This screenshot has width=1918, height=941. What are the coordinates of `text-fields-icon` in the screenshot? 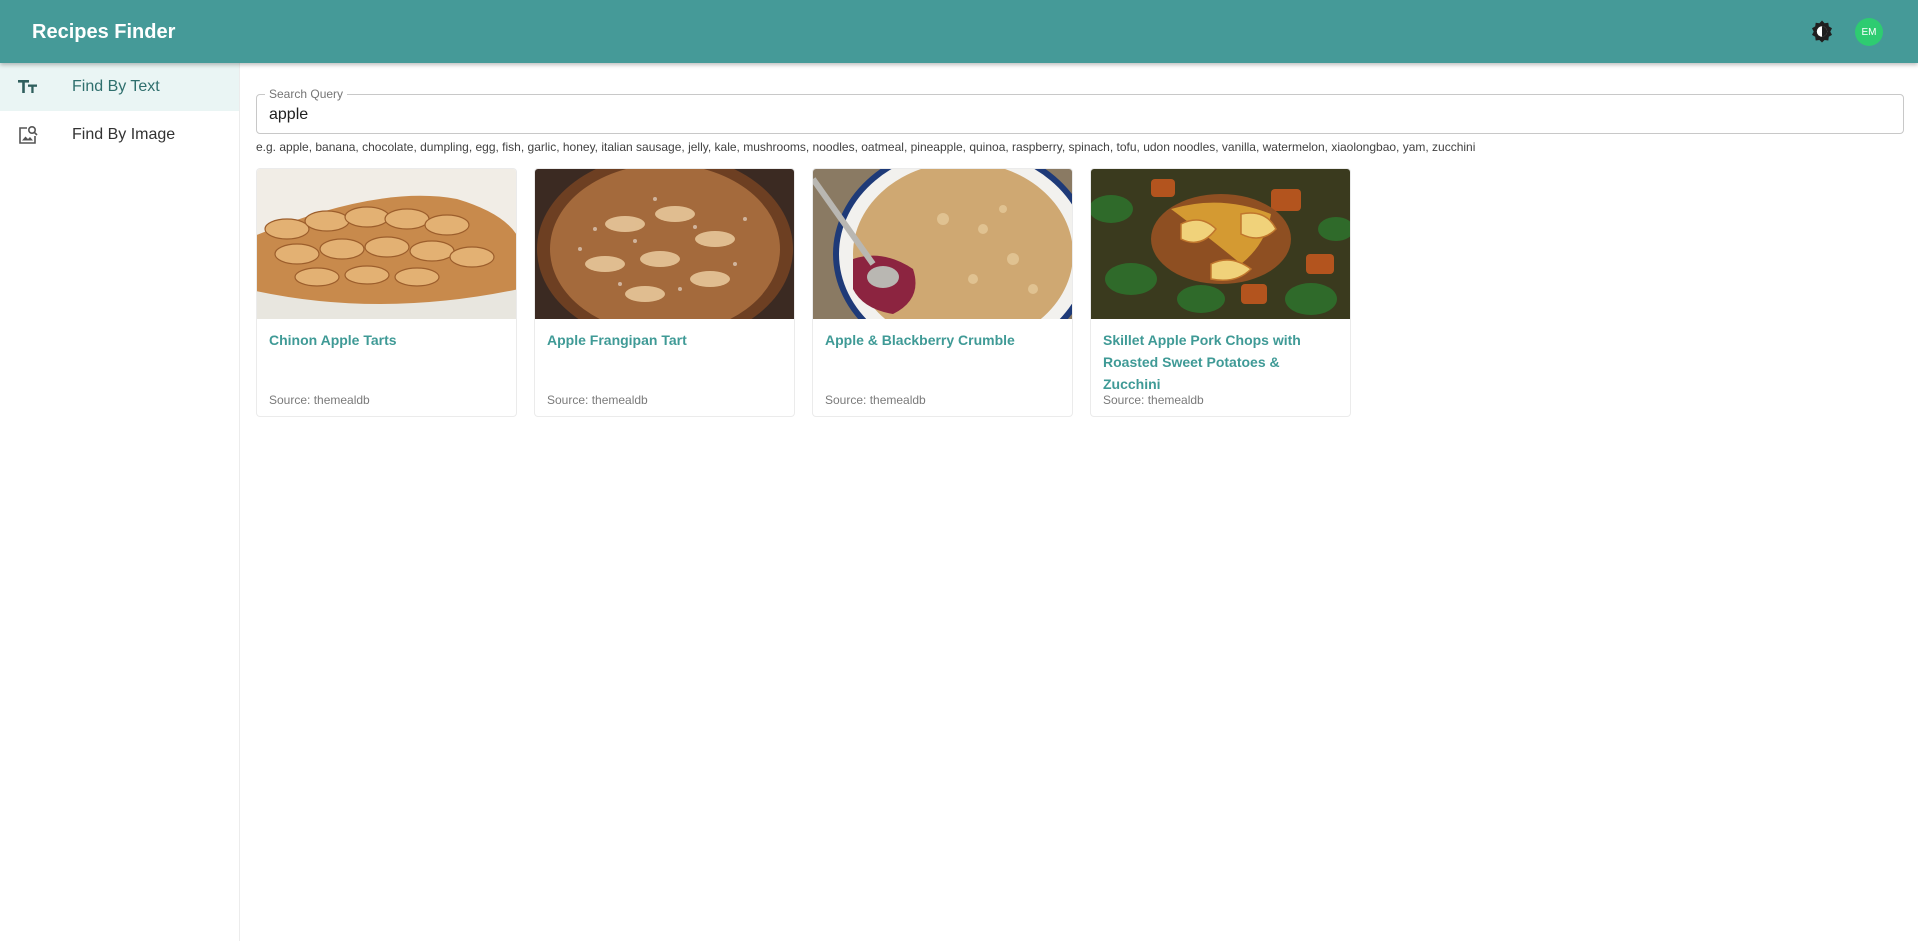 It's located at (28, 87).